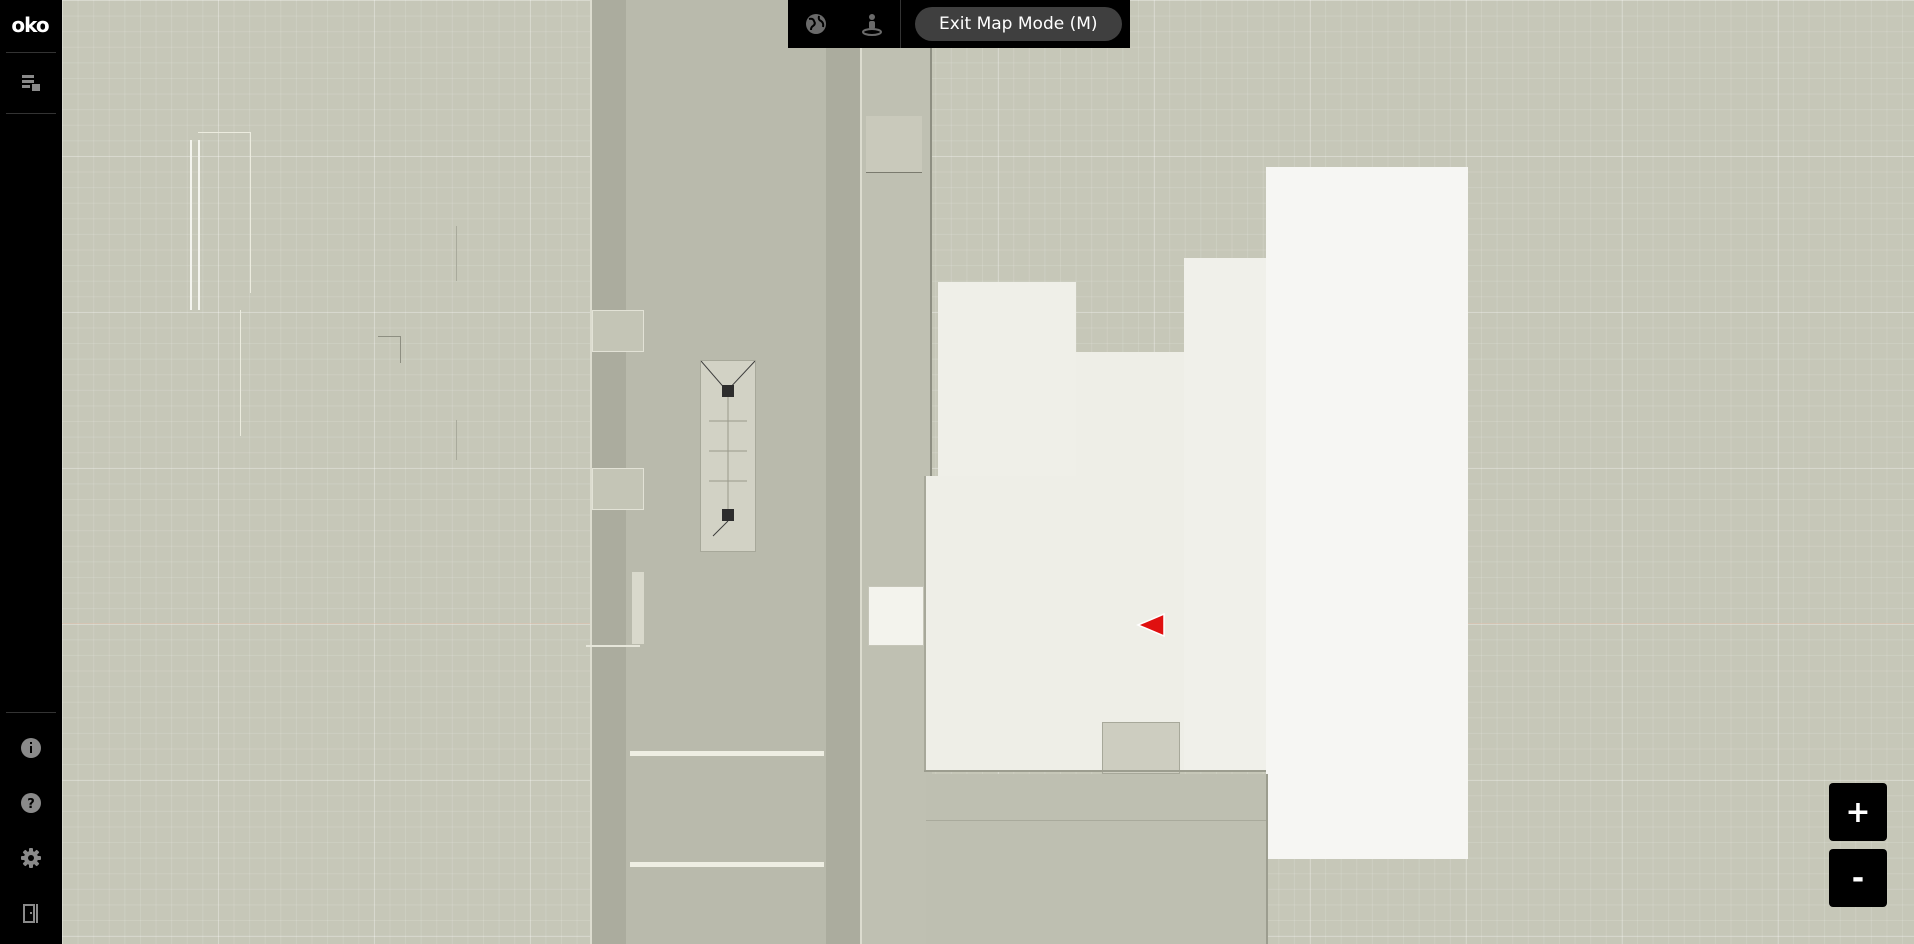 Image resolution: width=1914 pixels, height=944 pixels. Describe the element at coordinates (1367, 513) in the screenshot. I see `building-tall` at that location.